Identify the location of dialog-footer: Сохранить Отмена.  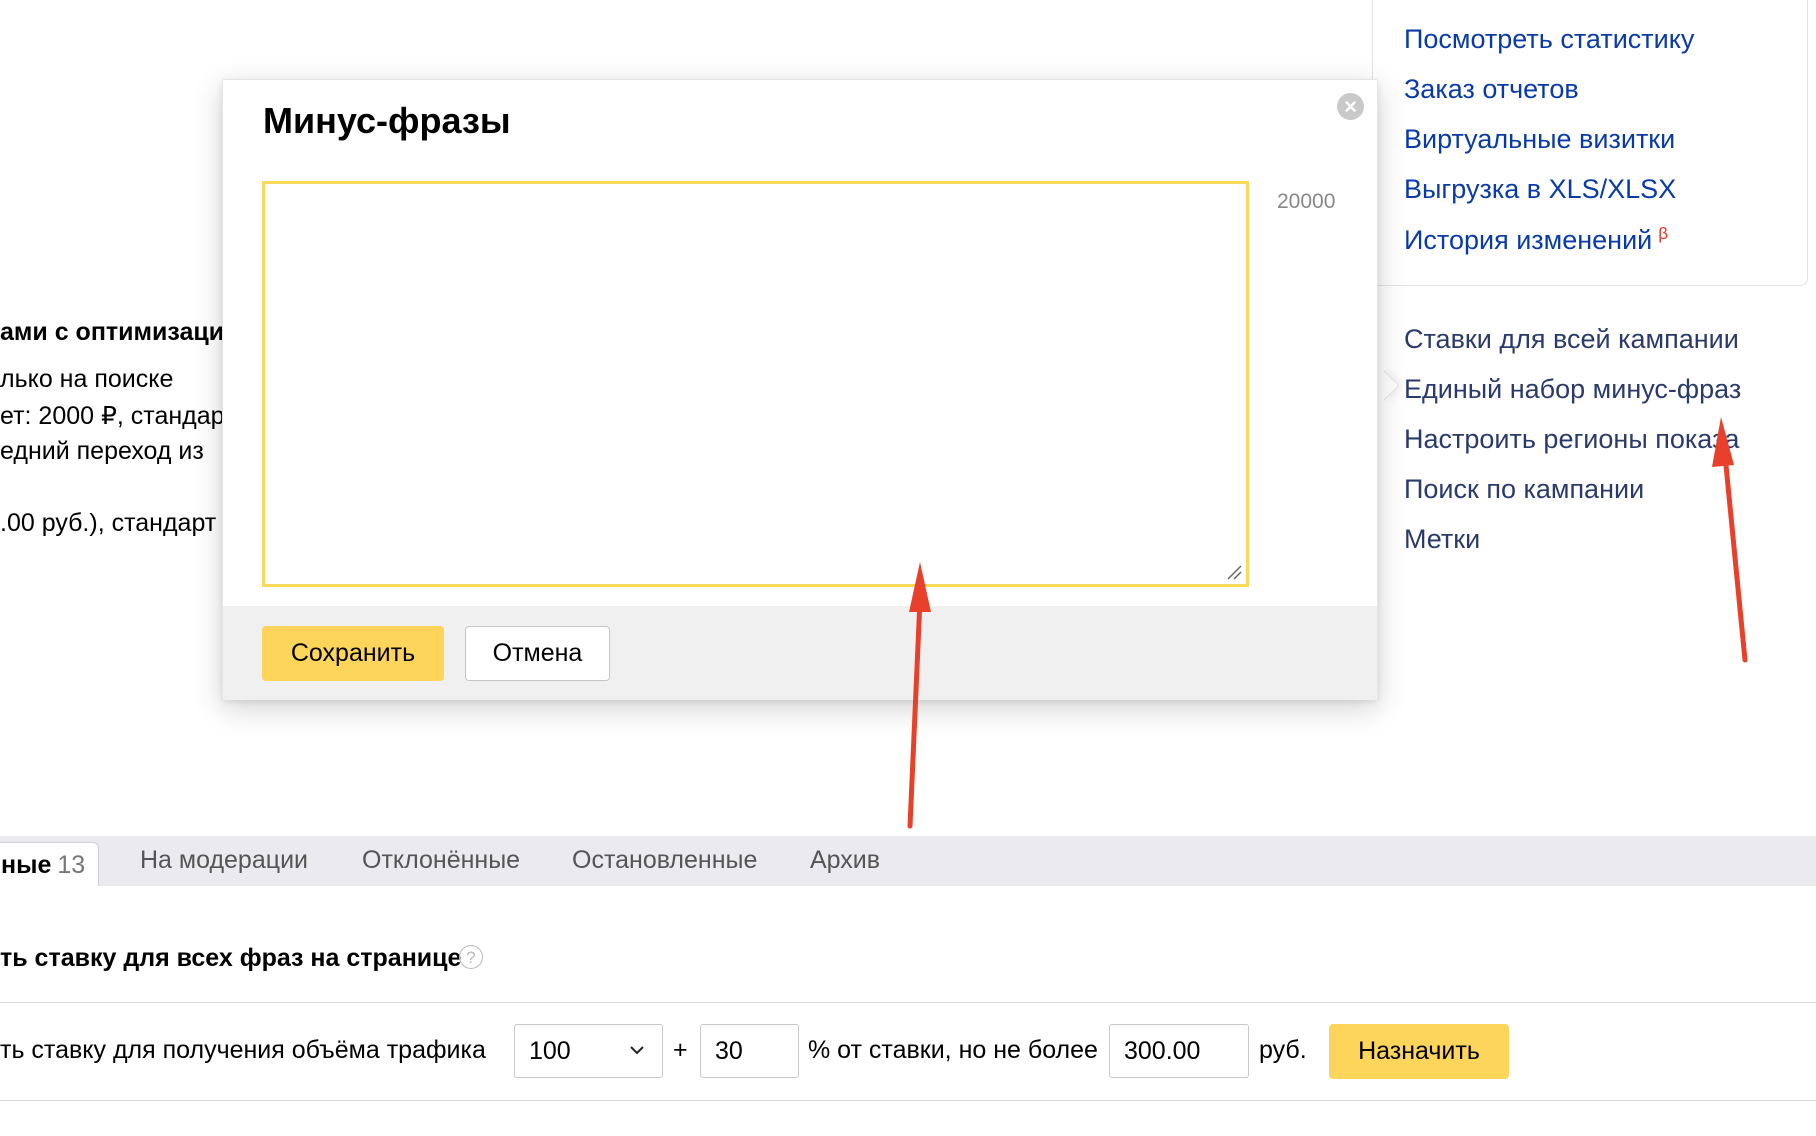
(800, 653).